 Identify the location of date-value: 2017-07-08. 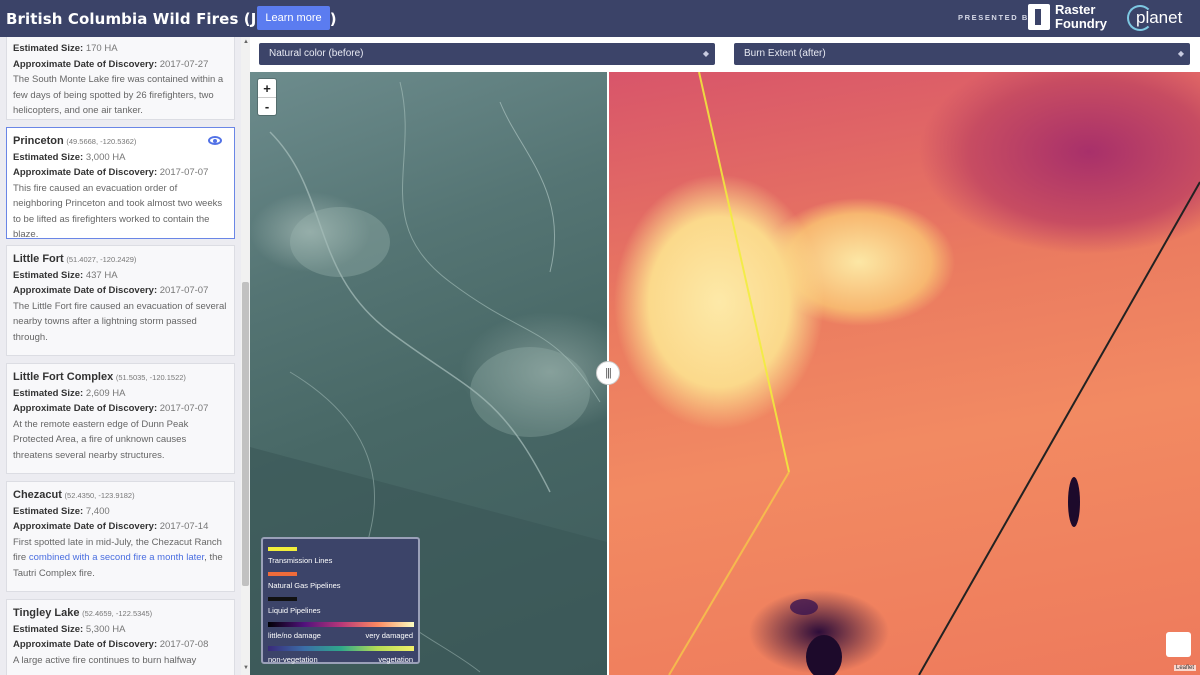
(184, 644).